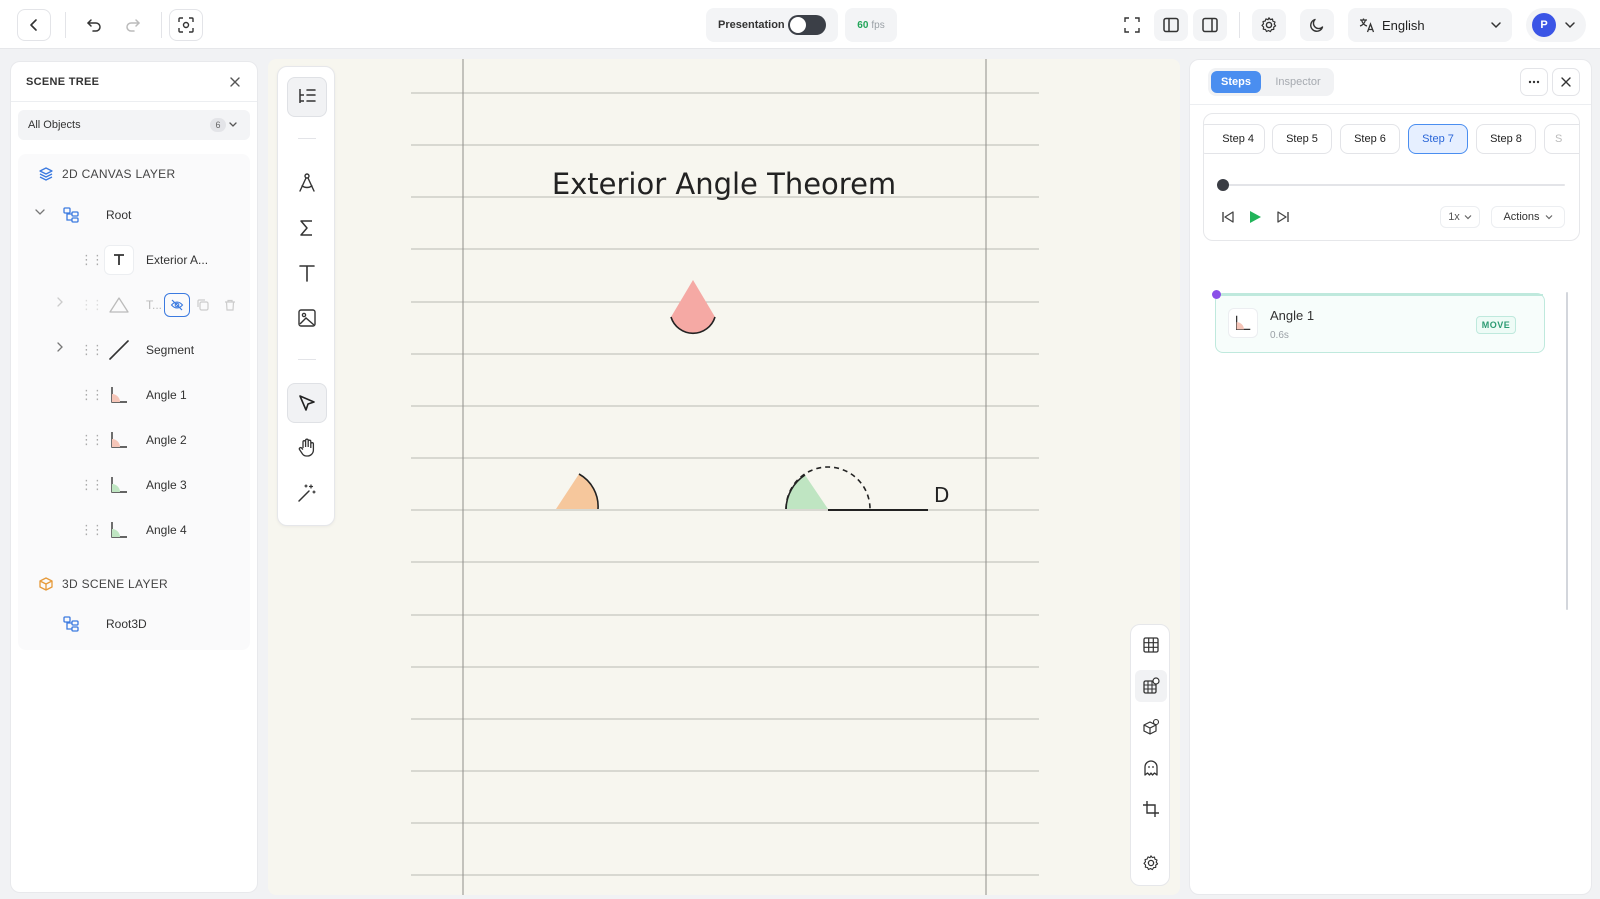 The width and height of the screenshot is (1600, 899). What do you see at coordinates (134, 215) in the screenshot?
I see `tree-row-root: Root` at bounding box center [134, 215].